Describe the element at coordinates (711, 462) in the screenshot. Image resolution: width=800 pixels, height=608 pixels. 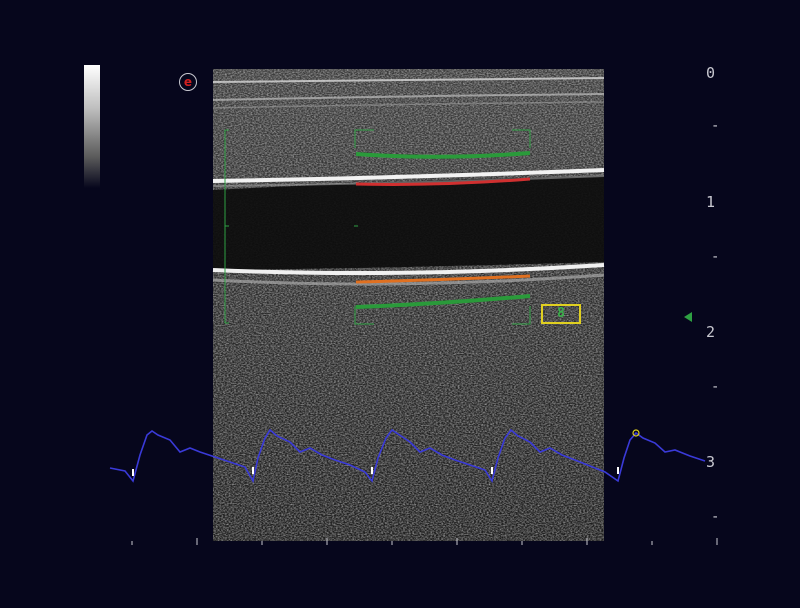
I see `depth-label-3: 3` at that location.